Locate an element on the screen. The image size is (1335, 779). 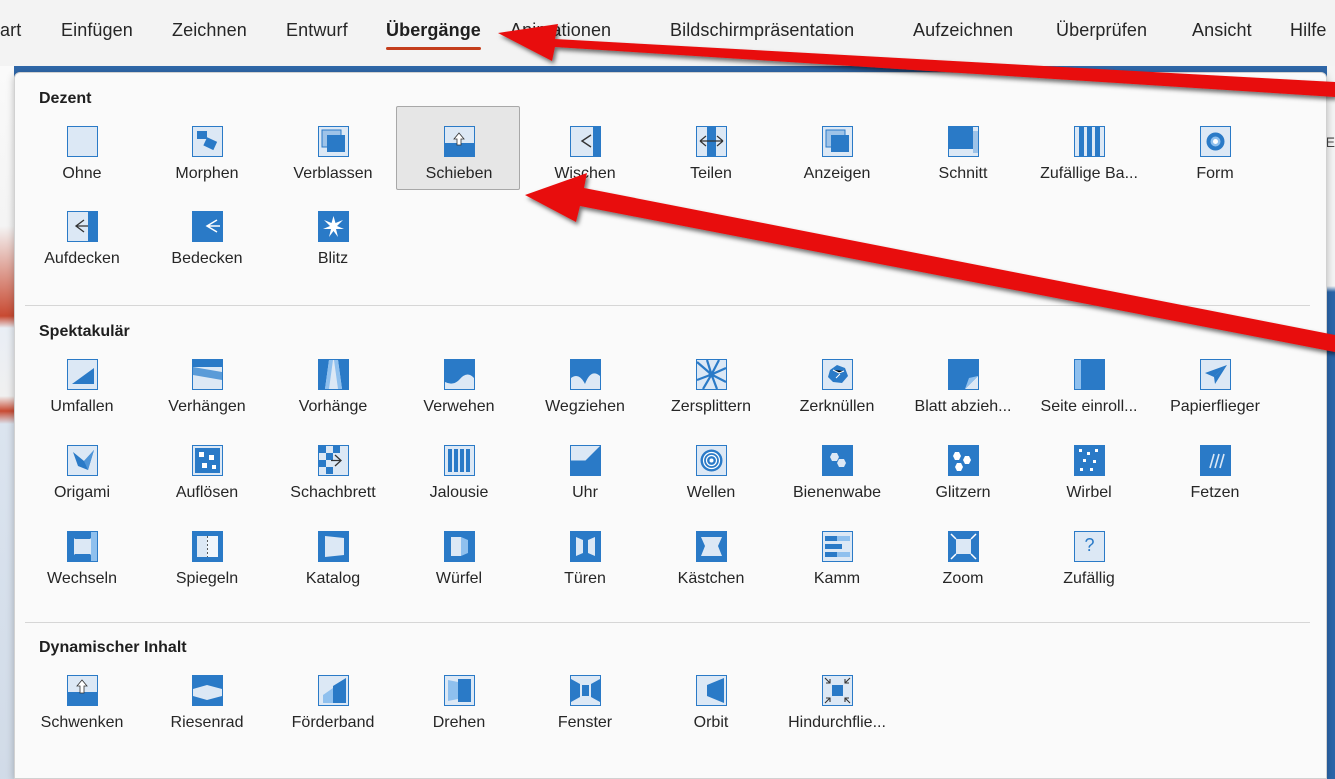
curtains-icon is located at coordinates (333, 374).